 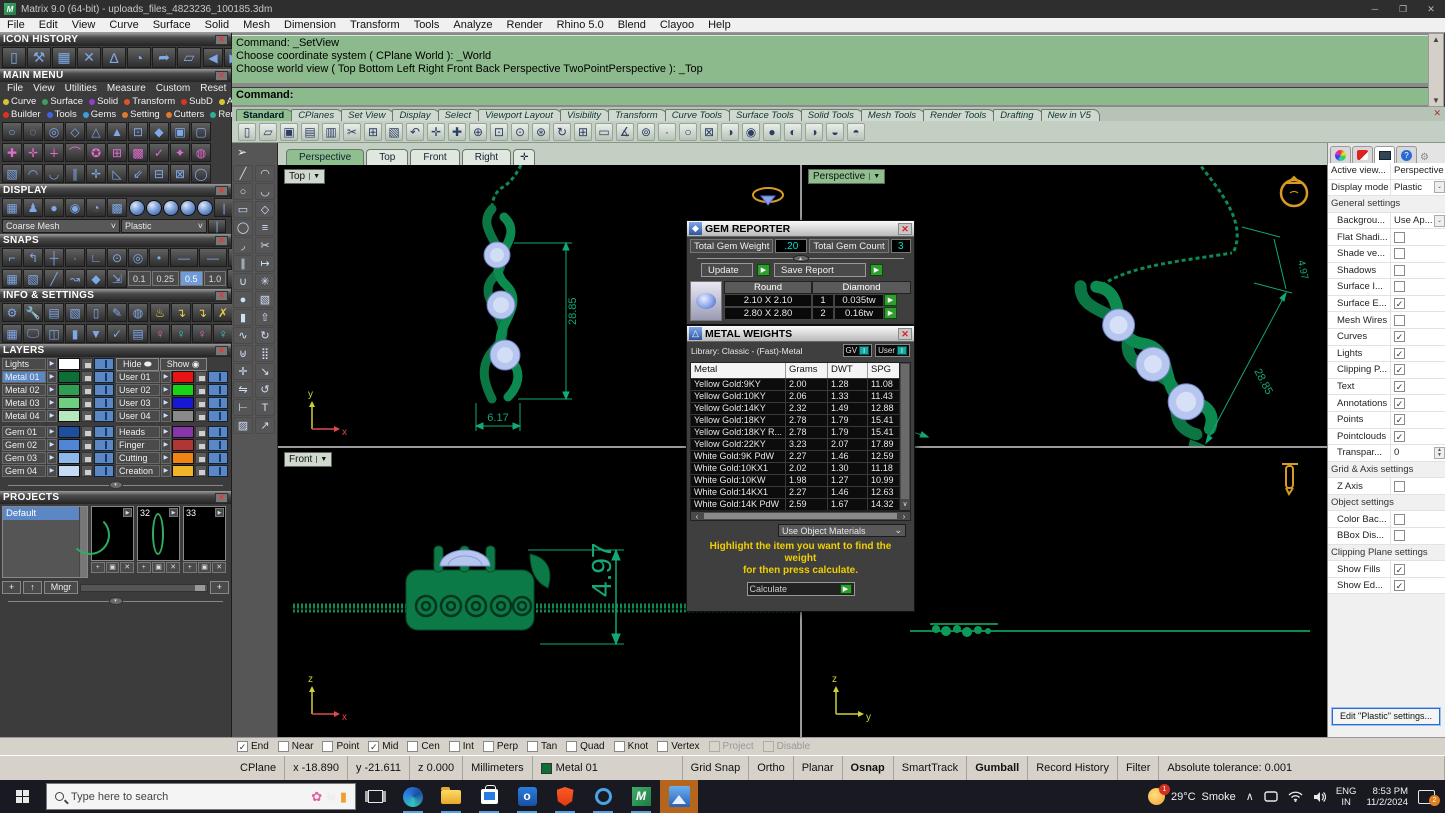 What do you see at coordinates (12, 278) in the screenshot?
I see `snap-mode-icon: ▦` at bounding box center [12, 278].